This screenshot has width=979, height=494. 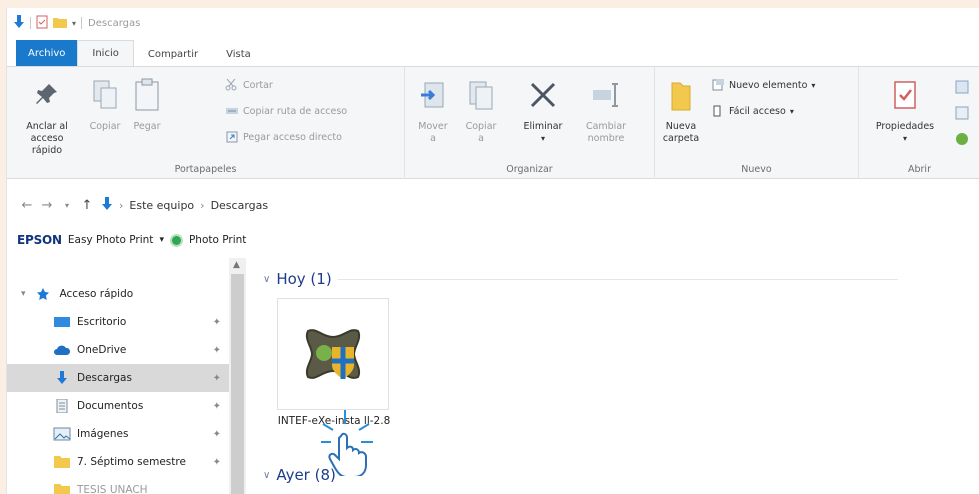 I want to click on tab-archivo: Archivo, so click(x=47, y=53).